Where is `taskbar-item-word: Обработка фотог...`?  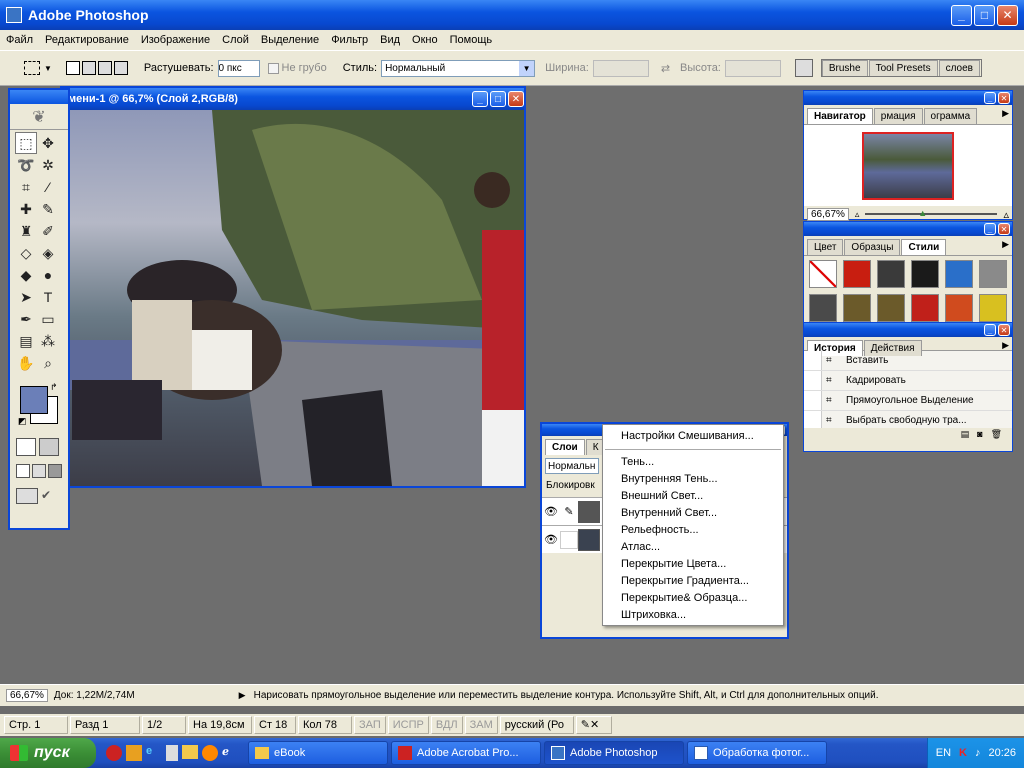 taskbar-item-word: Обработка фотог... is located at coordinates (757, 753).